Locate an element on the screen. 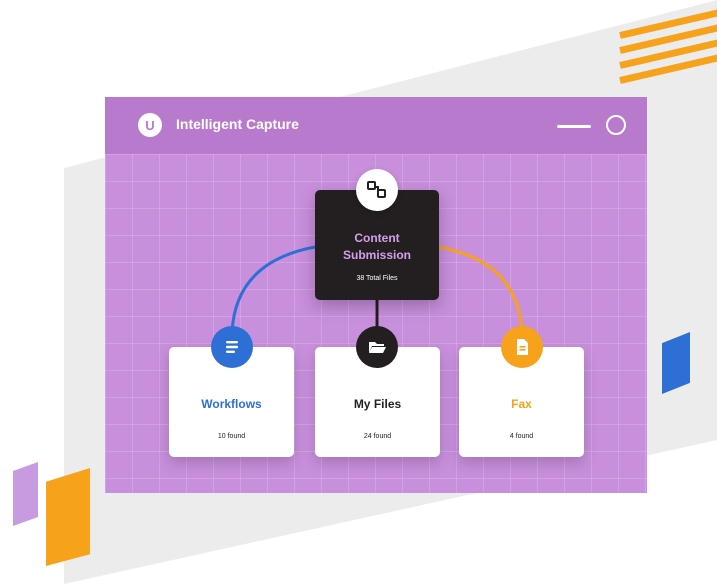 This screenshot has width=717, height=584. connector-workflows is located at coordinates (273, 289).